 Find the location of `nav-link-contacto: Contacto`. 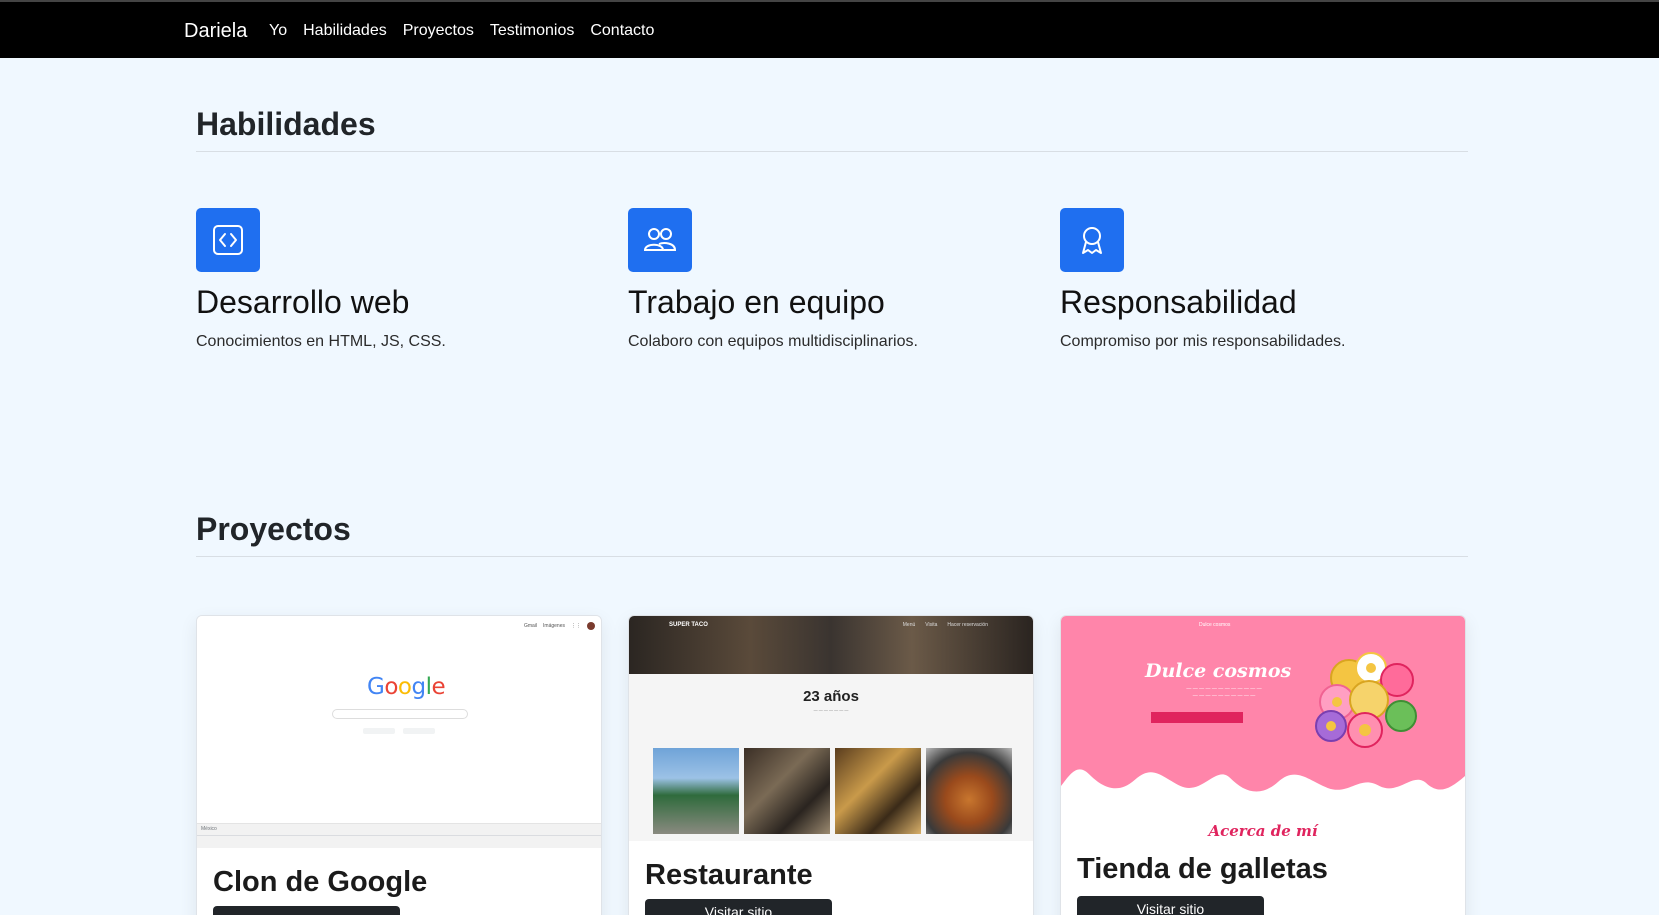

nav-link-contacto: Contacto is located at coordinates (622, 31).